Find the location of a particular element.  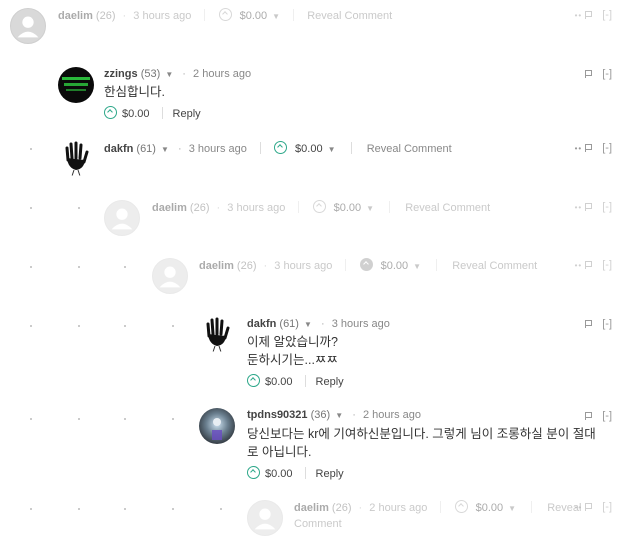

reveal-comment-link: Comment is located at coordinates (318, 524).